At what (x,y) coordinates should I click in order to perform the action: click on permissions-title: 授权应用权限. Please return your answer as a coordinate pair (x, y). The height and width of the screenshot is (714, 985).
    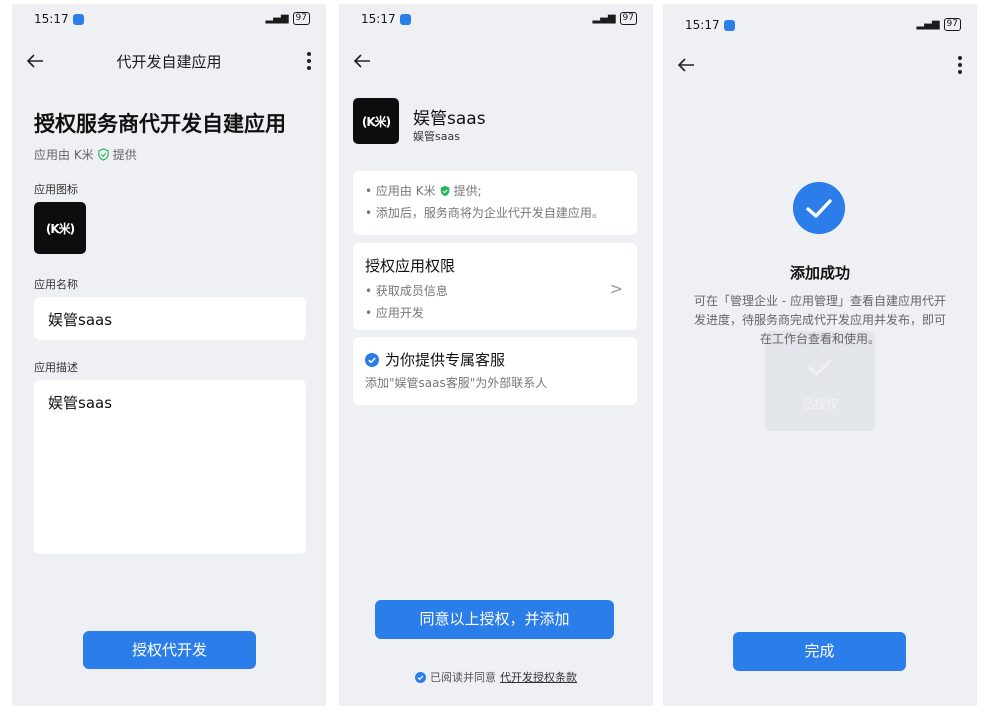
    Looking at the image, I should click on (410, 266).